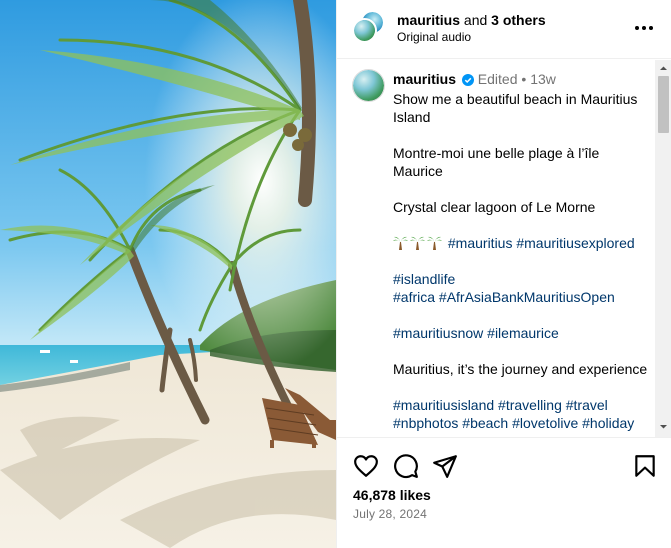 This screenshot has width=671, height=548. Describe the element at coordinates (521, 297) in the screenshot. I see `hashtag-link: #africa #AfrAsiaBankMauritiusOpen` at that location.